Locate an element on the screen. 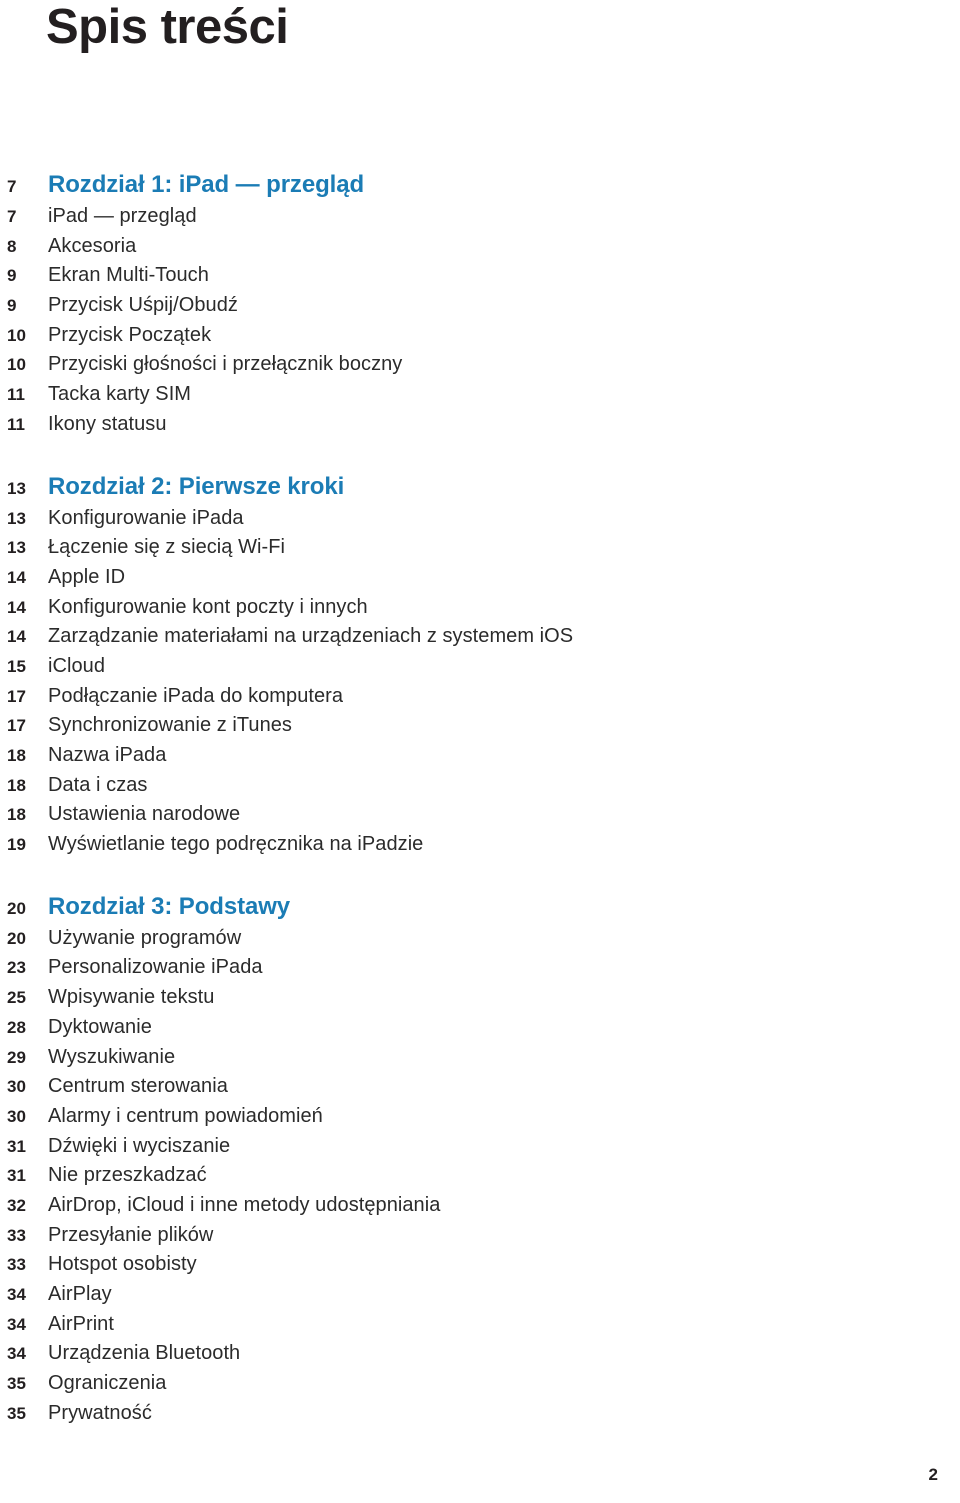 The image size is (960, 1503). toc-entry-row: 18 Ustawienia narodowe is located at coordinates (450, 815).